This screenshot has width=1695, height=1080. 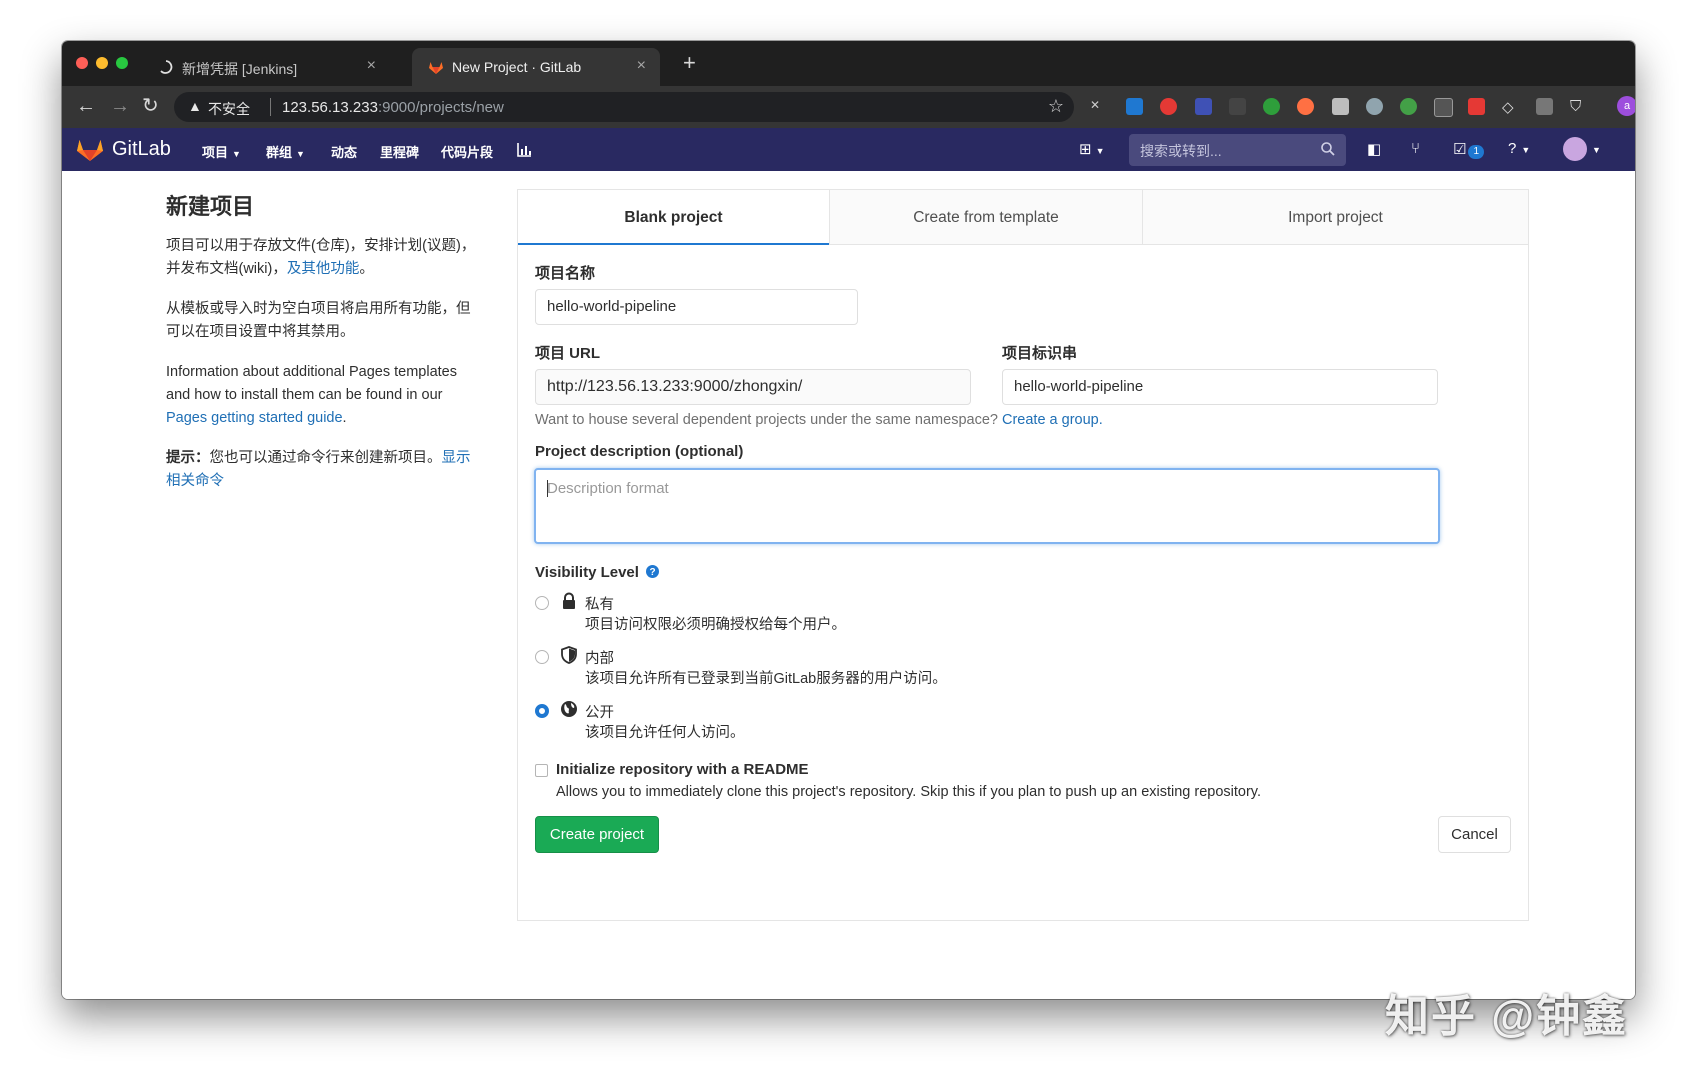 What do you see at coordinates (1519, 148) in the screenshot?
I see `help-icon: ? ▼` at bounding box center [1519, 148].